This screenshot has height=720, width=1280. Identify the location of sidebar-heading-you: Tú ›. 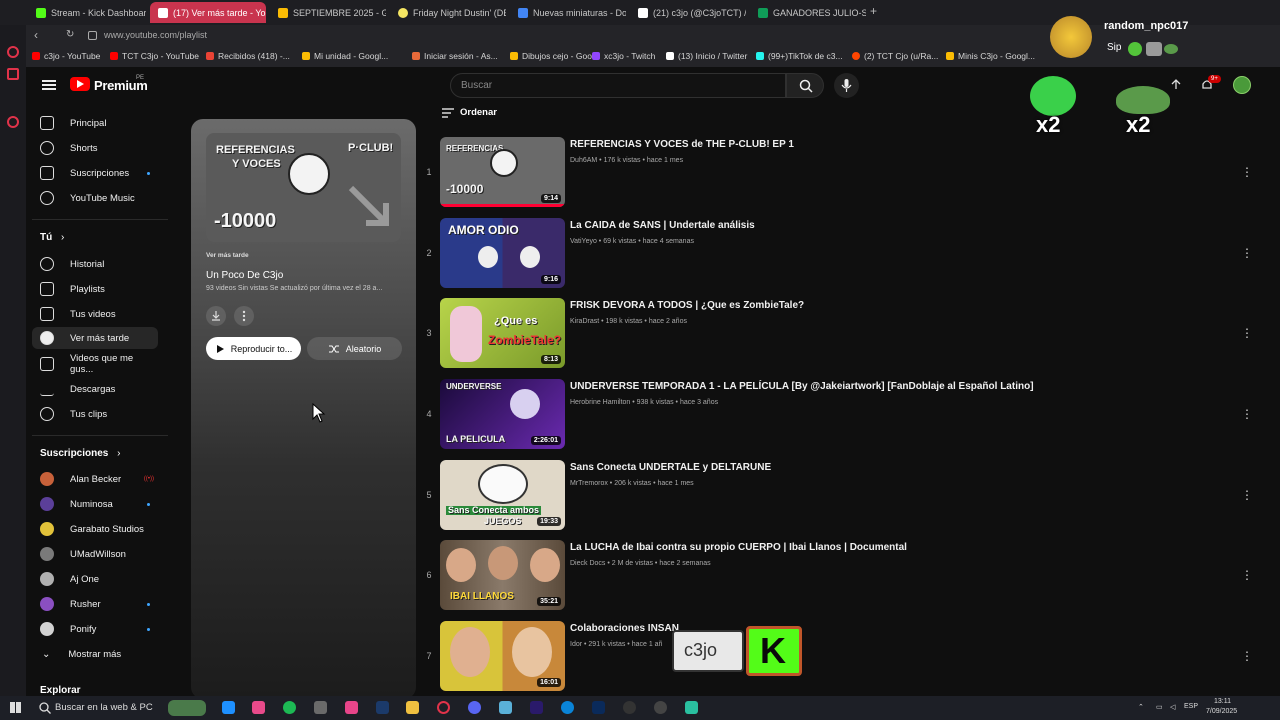
(52, 237).